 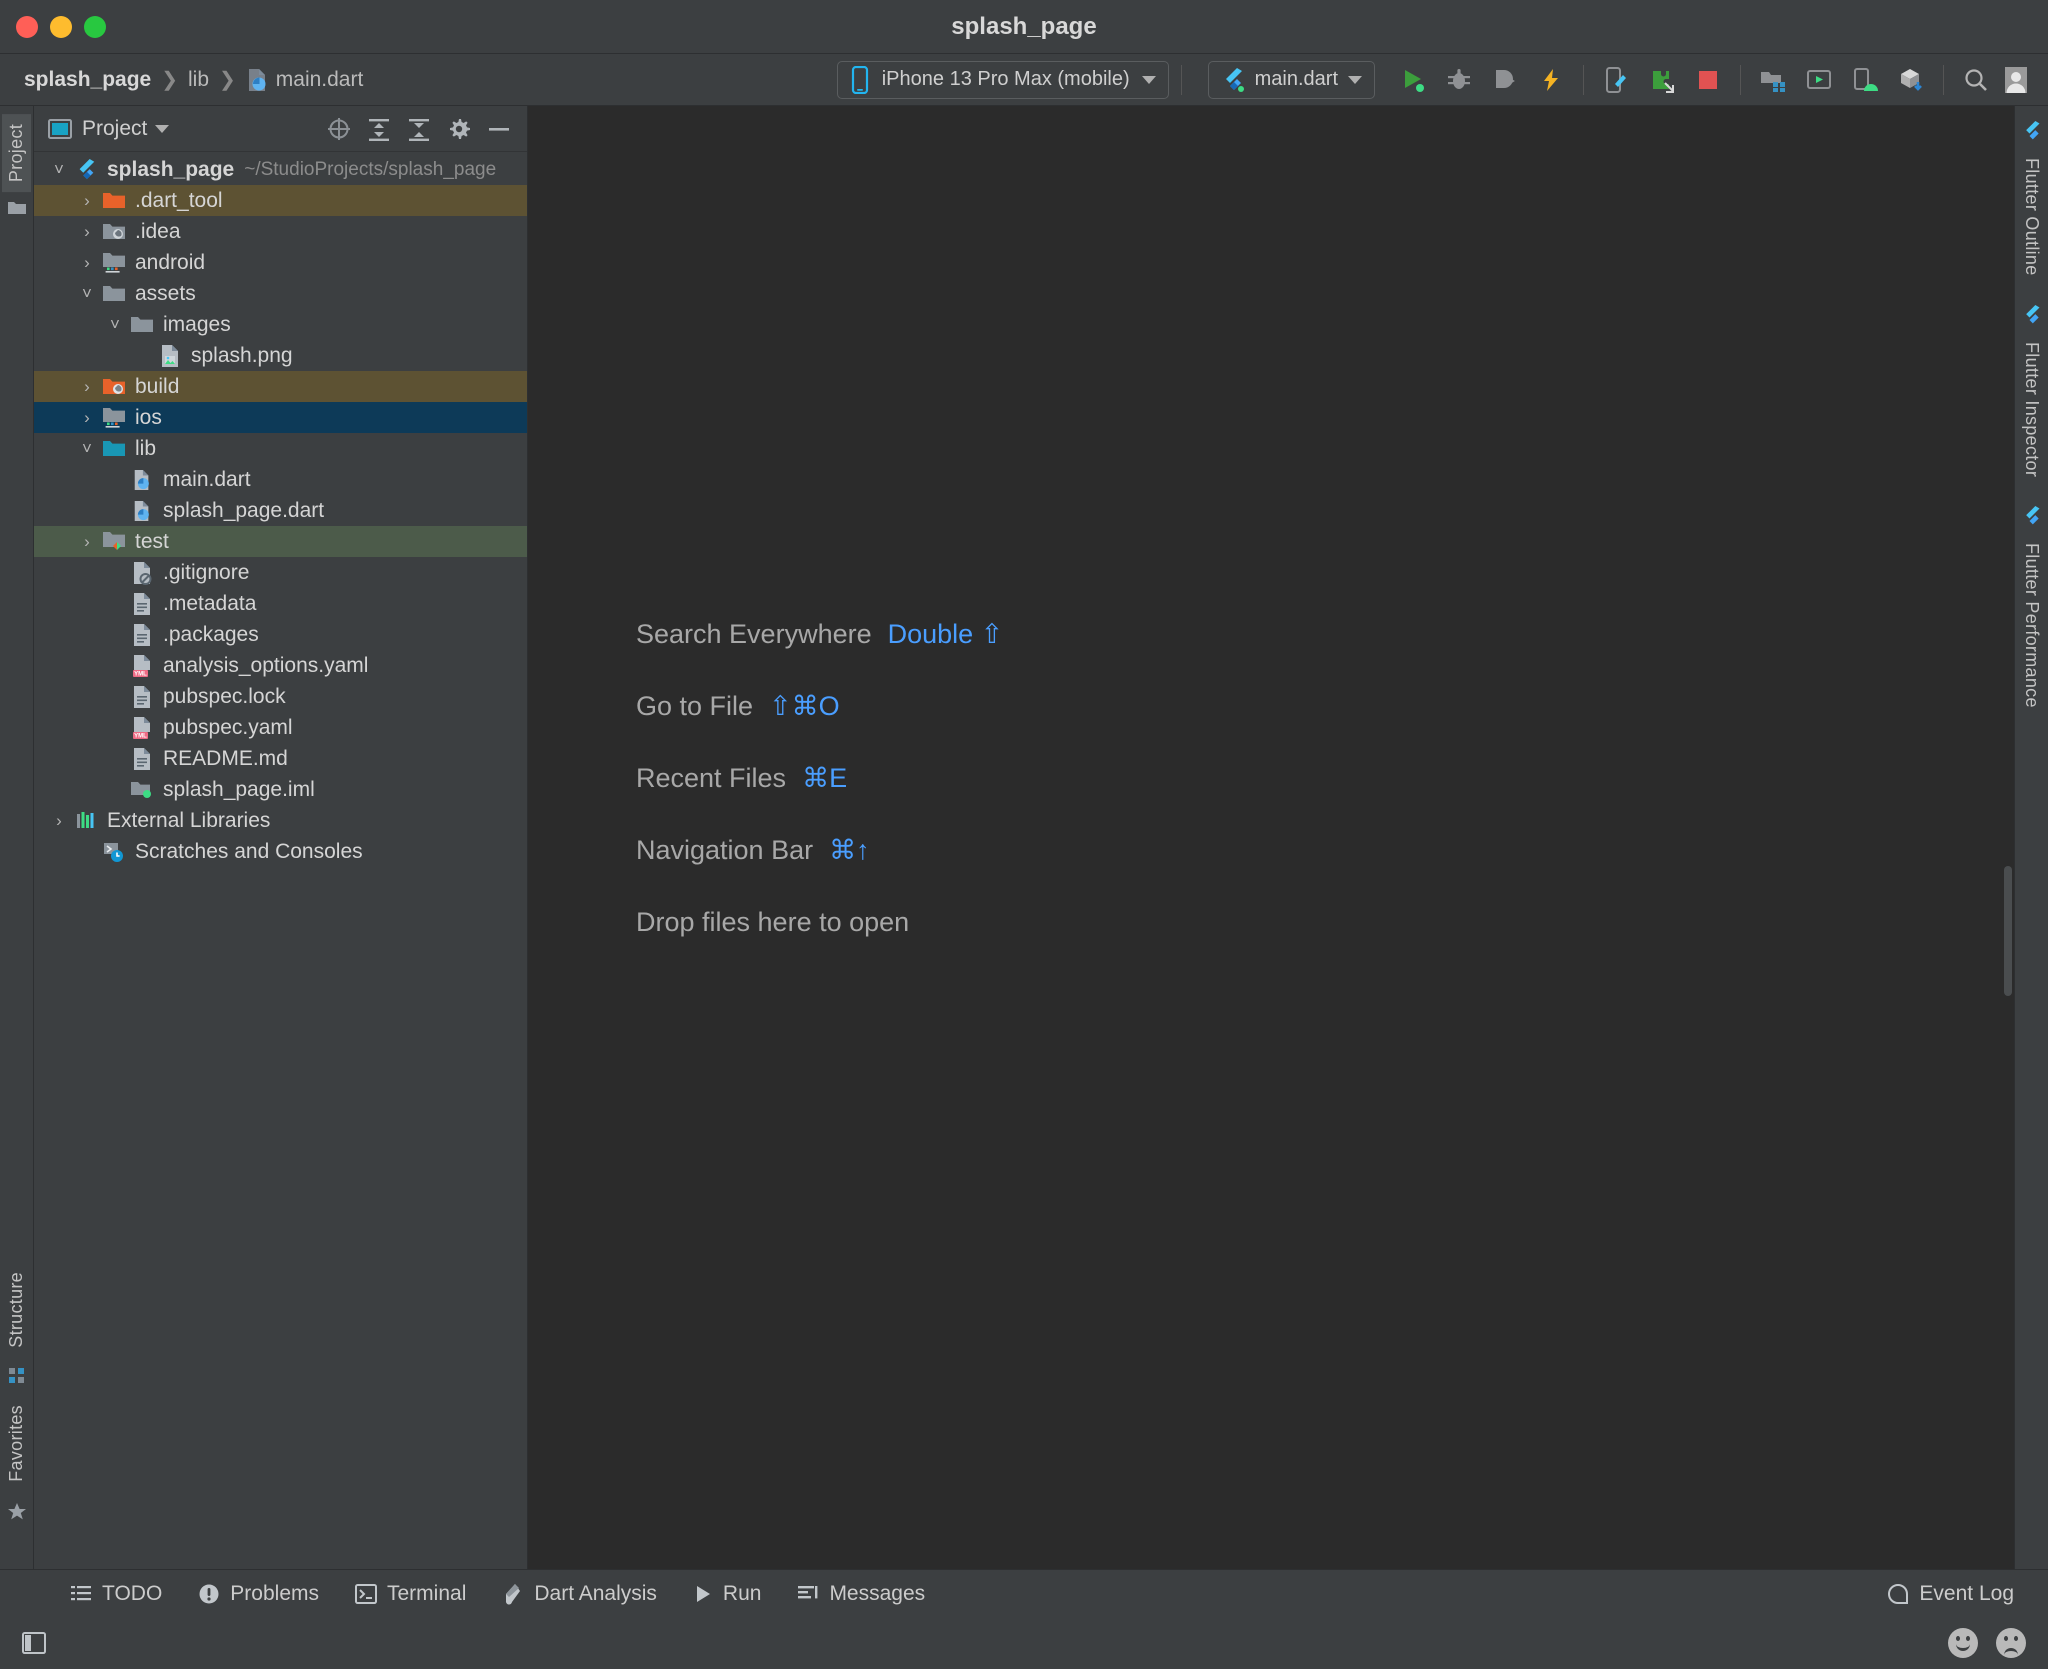 What do you see at coordinates (1551, 80) in the screenshot?
I see `hot-reload-button` at bounding box center [1551, 80].